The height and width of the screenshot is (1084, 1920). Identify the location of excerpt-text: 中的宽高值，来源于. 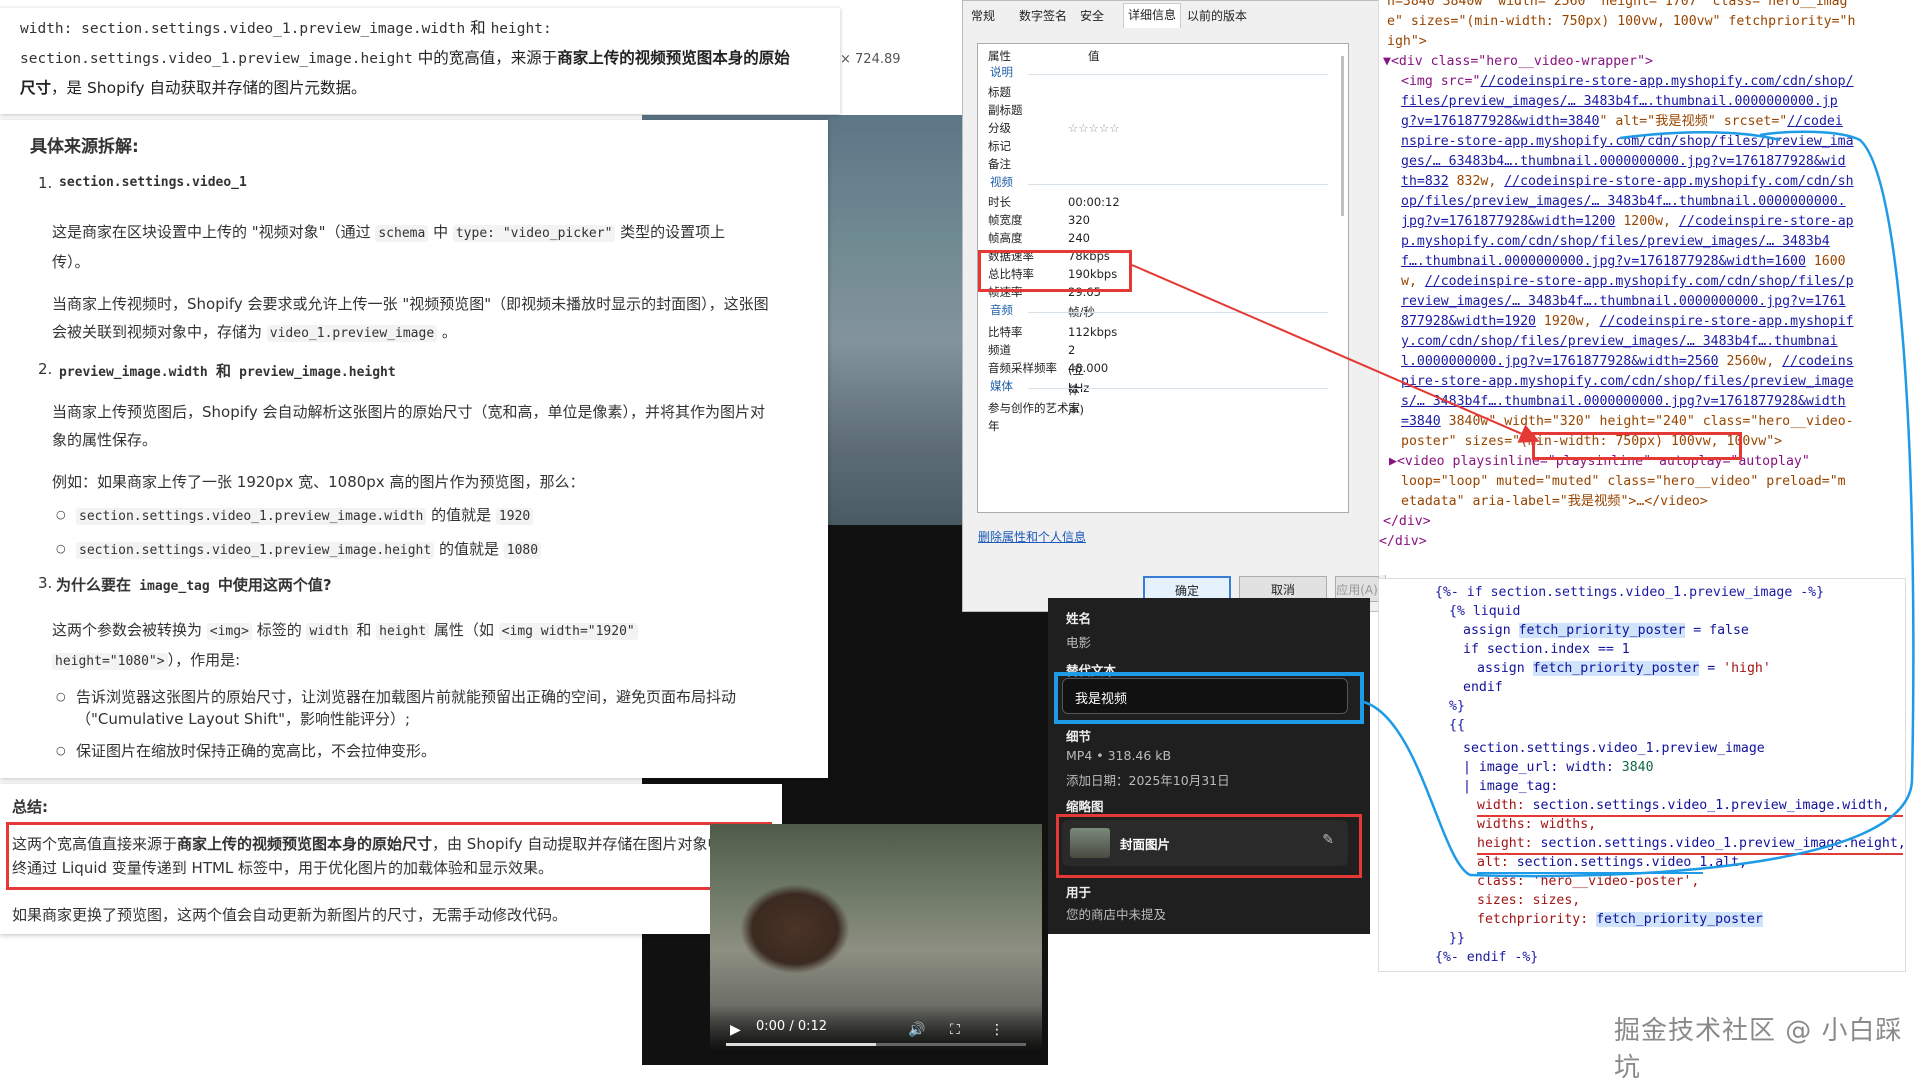
(485, 58).